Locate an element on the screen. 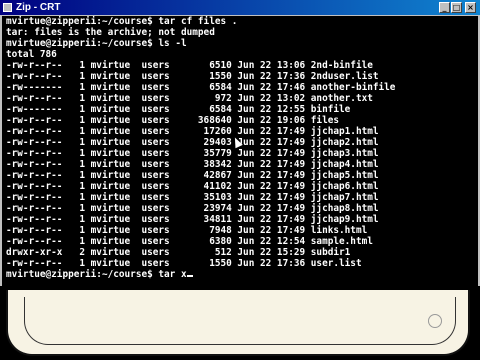 This screenshot has width=480, height=360. app-icon is located at coordinates (7, 7).